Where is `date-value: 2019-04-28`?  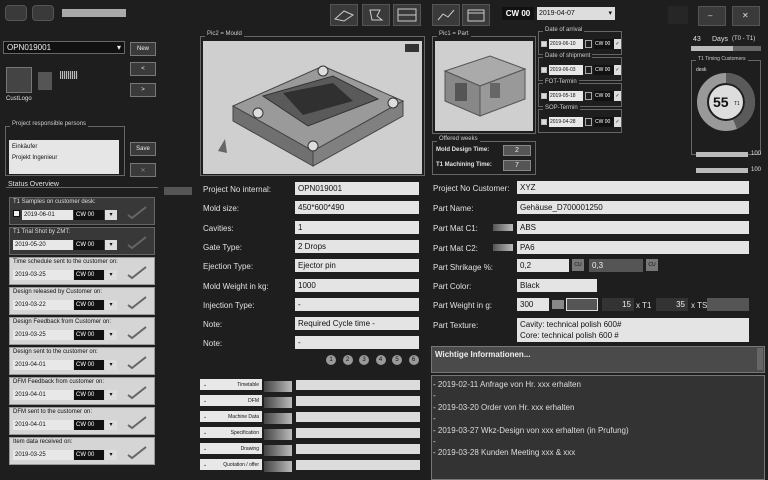
date-value: 2019-04-28 is located at coordinates (566, 122).